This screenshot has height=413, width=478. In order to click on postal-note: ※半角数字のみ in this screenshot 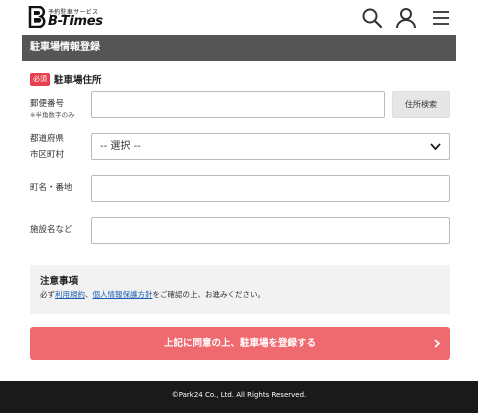, I will do `click(52, 115)`.